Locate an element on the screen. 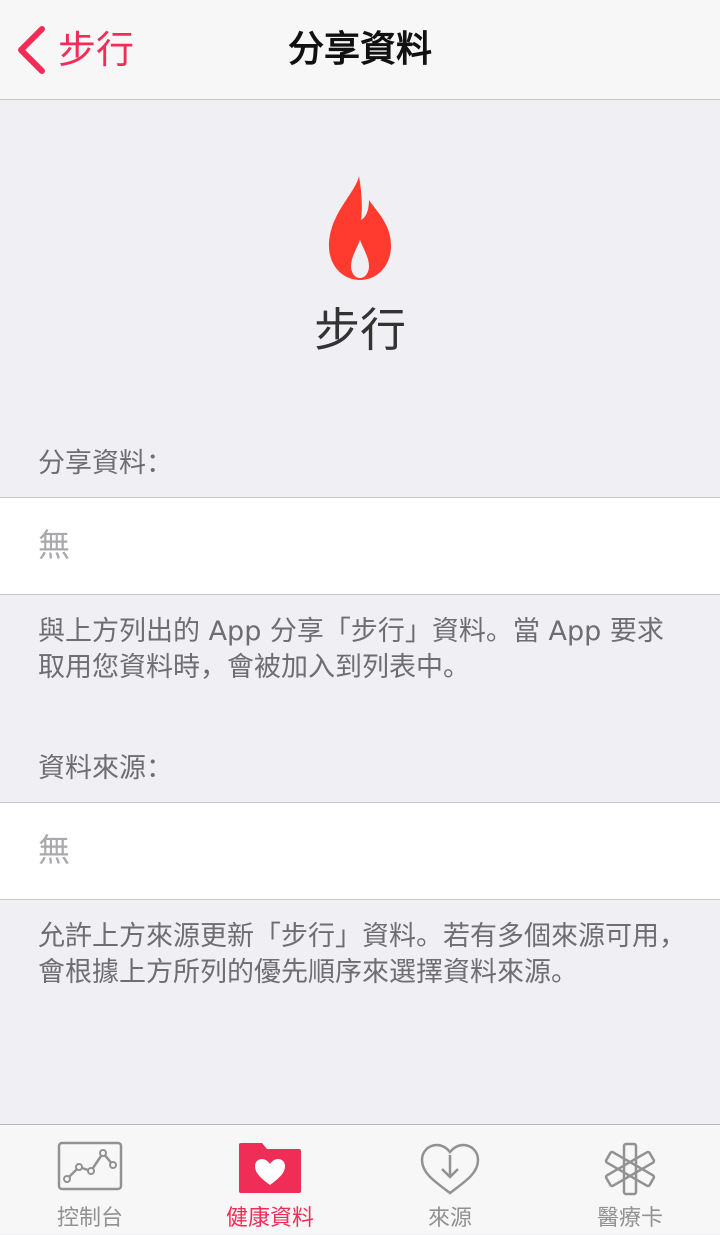  data-sources-cell: 無 is located at coordinates (360, 851).